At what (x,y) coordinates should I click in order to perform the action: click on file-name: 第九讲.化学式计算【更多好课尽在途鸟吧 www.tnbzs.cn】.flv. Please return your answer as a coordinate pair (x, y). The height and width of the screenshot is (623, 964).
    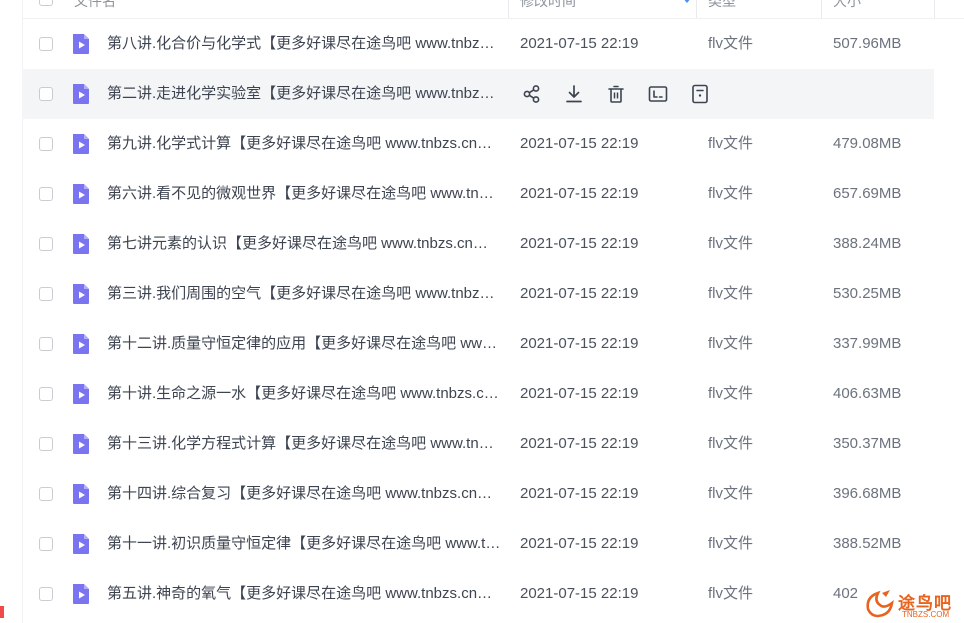
    Looking at the image, I should click on (304, 144).